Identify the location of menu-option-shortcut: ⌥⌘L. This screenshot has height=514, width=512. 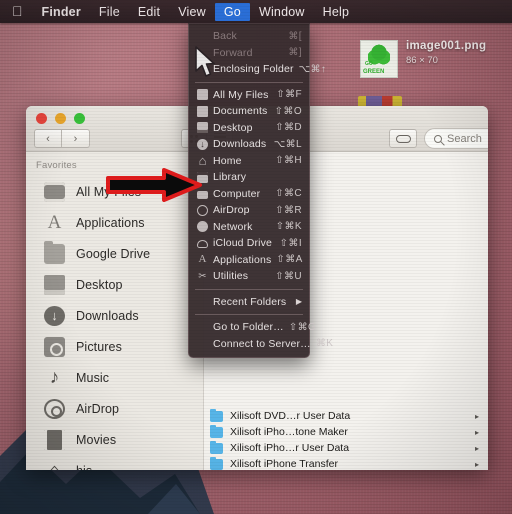
(287, 144).